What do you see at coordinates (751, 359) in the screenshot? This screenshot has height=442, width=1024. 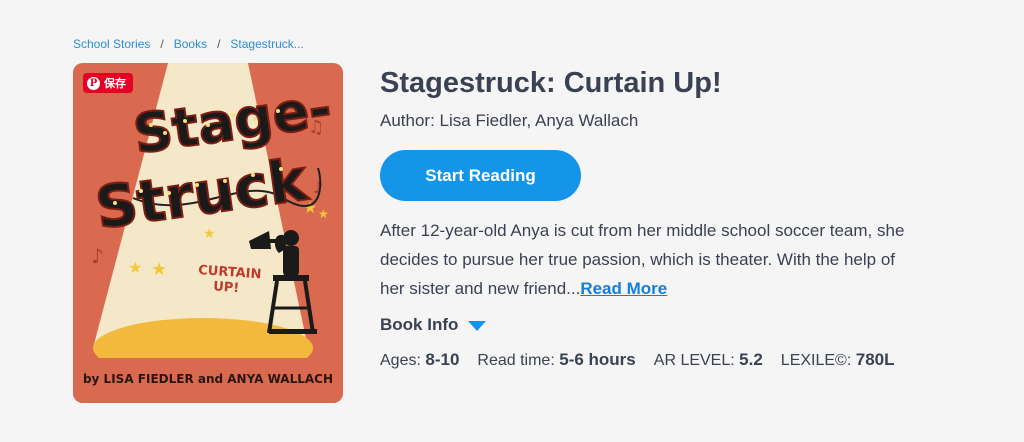 I see `ar-level-value: 5.2` at bounding box center [751, 359].